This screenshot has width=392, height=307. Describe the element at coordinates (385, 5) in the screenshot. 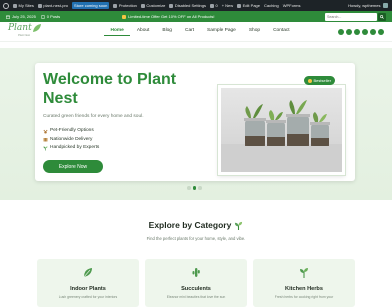

I see `avatar` at that location.